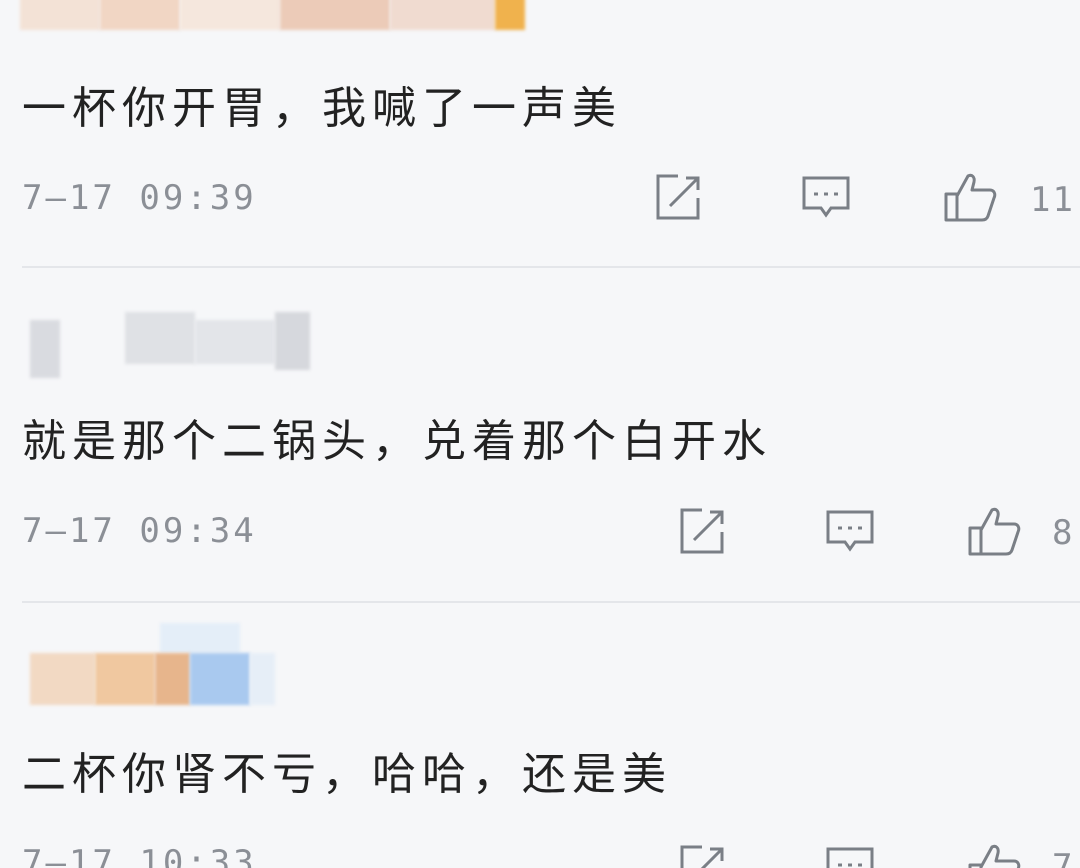 This screenshot has height=868, width=1080. I want to click on comment-text: 就是那个二锅头，兑着那个白开水, so click(397, 441).